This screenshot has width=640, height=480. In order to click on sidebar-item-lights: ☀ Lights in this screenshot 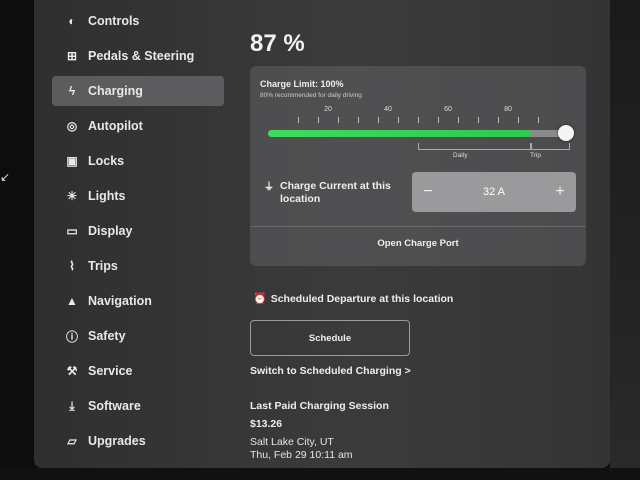, I will do `click(138, 196)`.